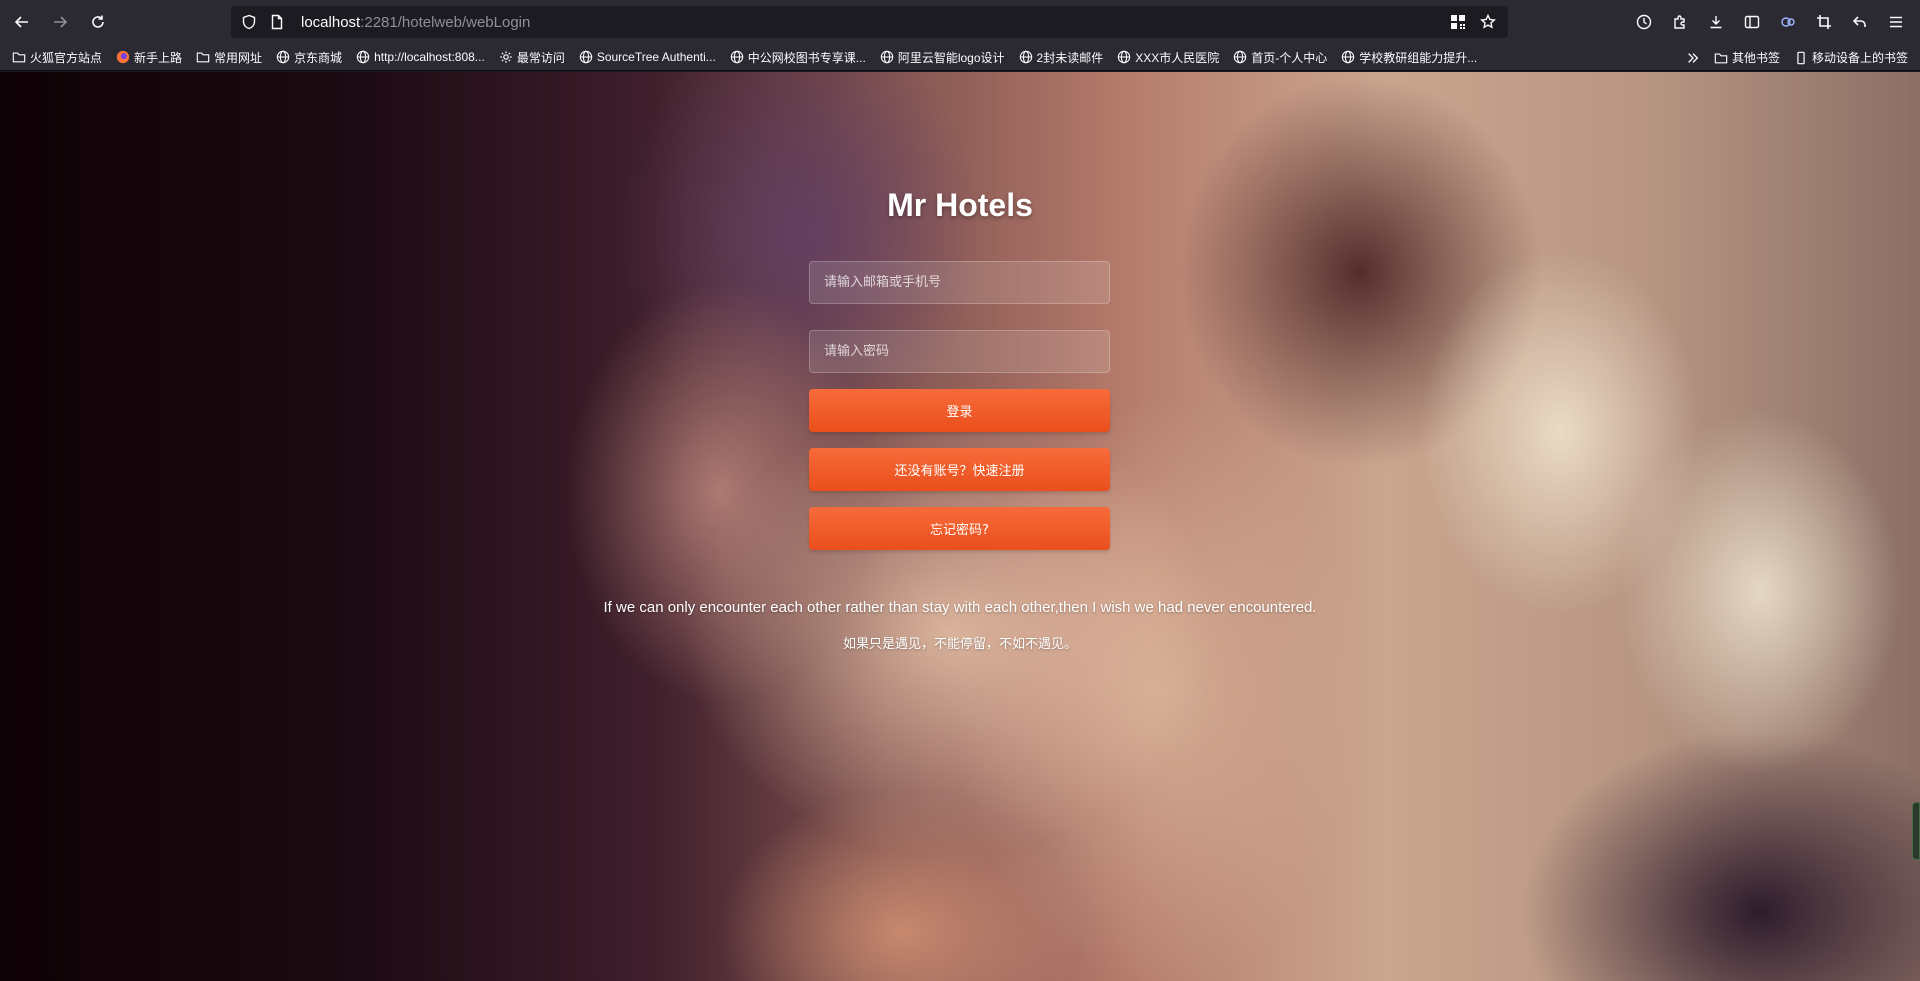  I want to click on forgot-password-button: 忘记密码?, so click(959, 528).